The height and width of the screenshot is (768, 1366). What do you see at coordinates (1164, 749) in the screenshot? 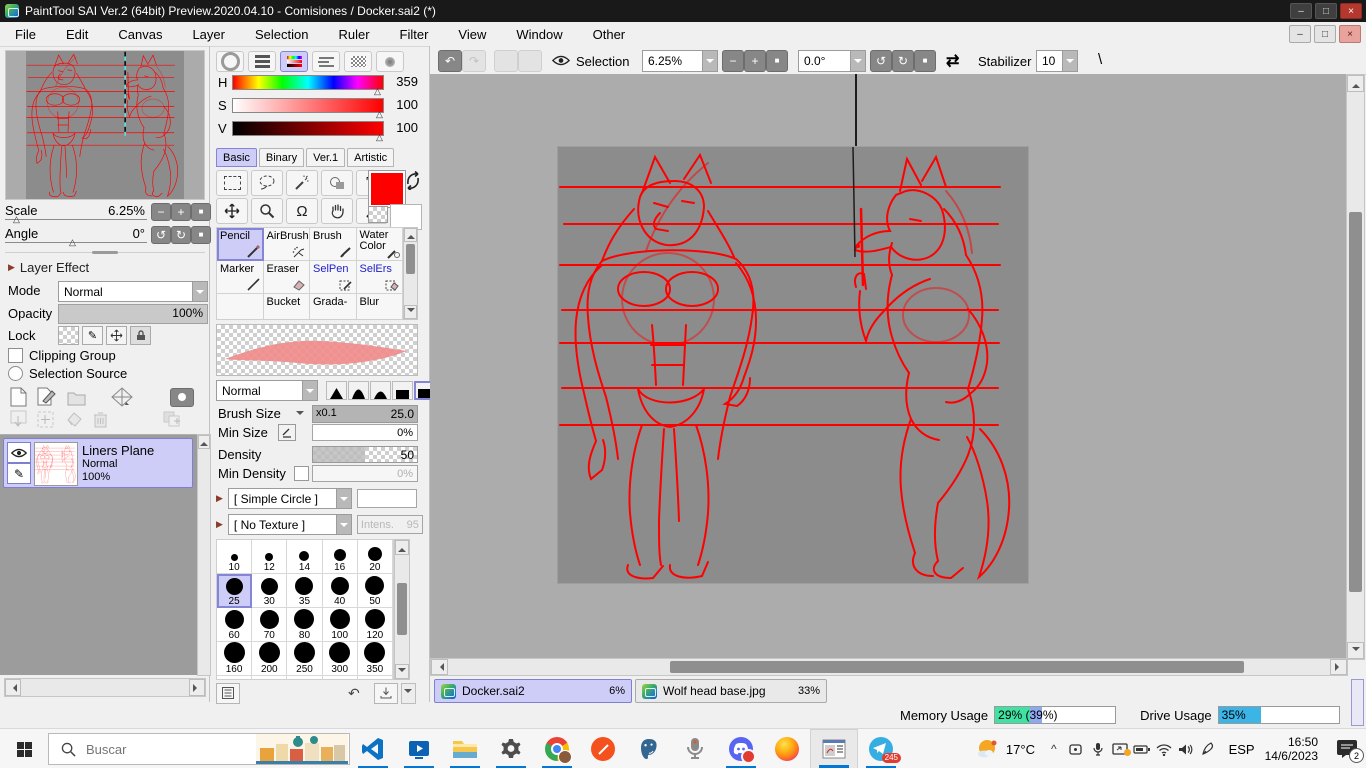
I see `tray-wifi-icon` at bounding box center [1164, 749].